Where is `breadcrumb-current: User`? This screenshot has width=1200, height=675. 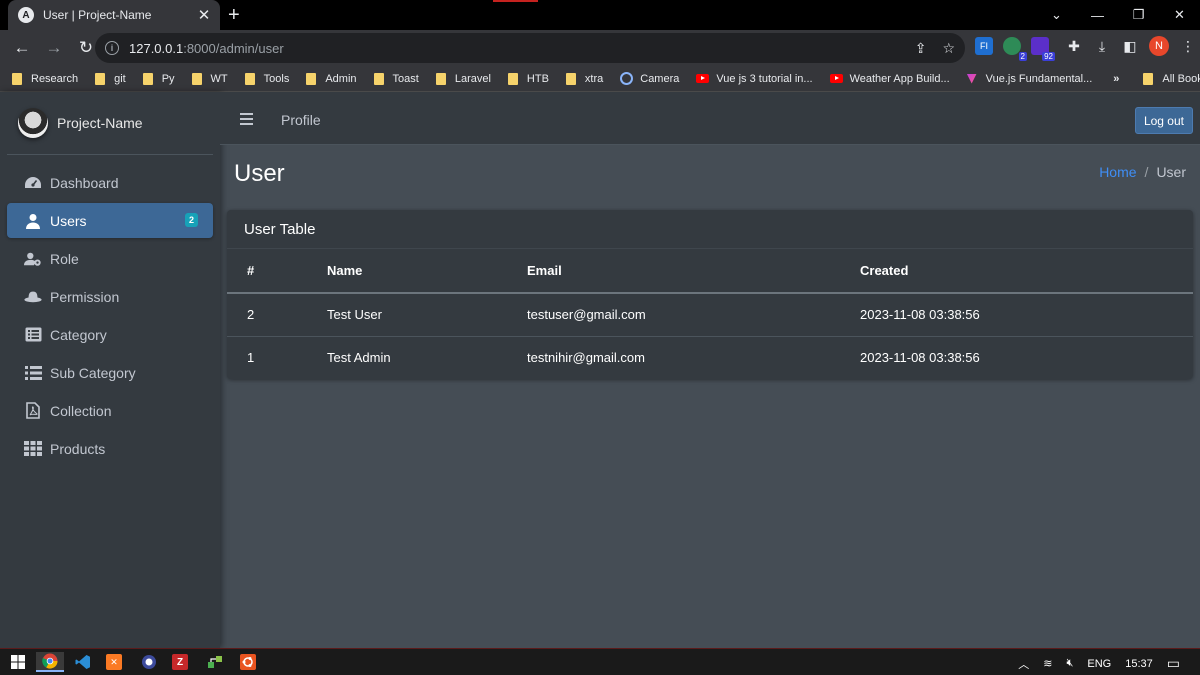 breadcrumb-current: User is located at coordinates (1171, 172).